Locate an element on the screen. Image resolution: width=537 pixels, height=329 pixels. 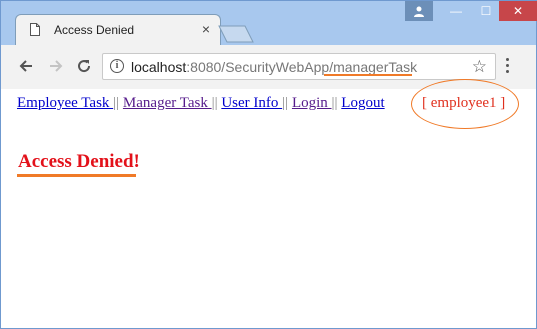
url-annotation-underline is located at coordinates (368, 75).